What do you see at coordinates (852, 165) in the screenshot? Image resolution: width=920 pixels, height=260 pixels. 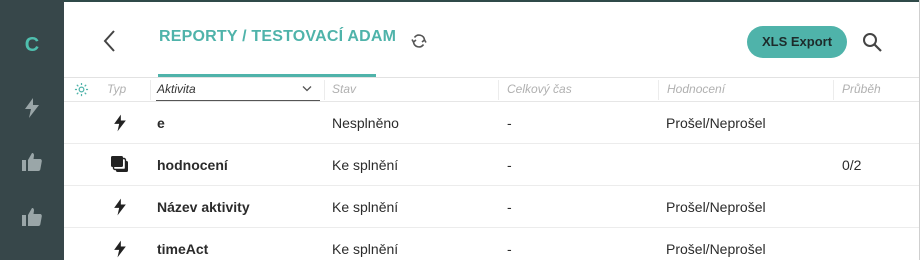 I see `activity-progress: 0/2` at bounding box center [852, 165].